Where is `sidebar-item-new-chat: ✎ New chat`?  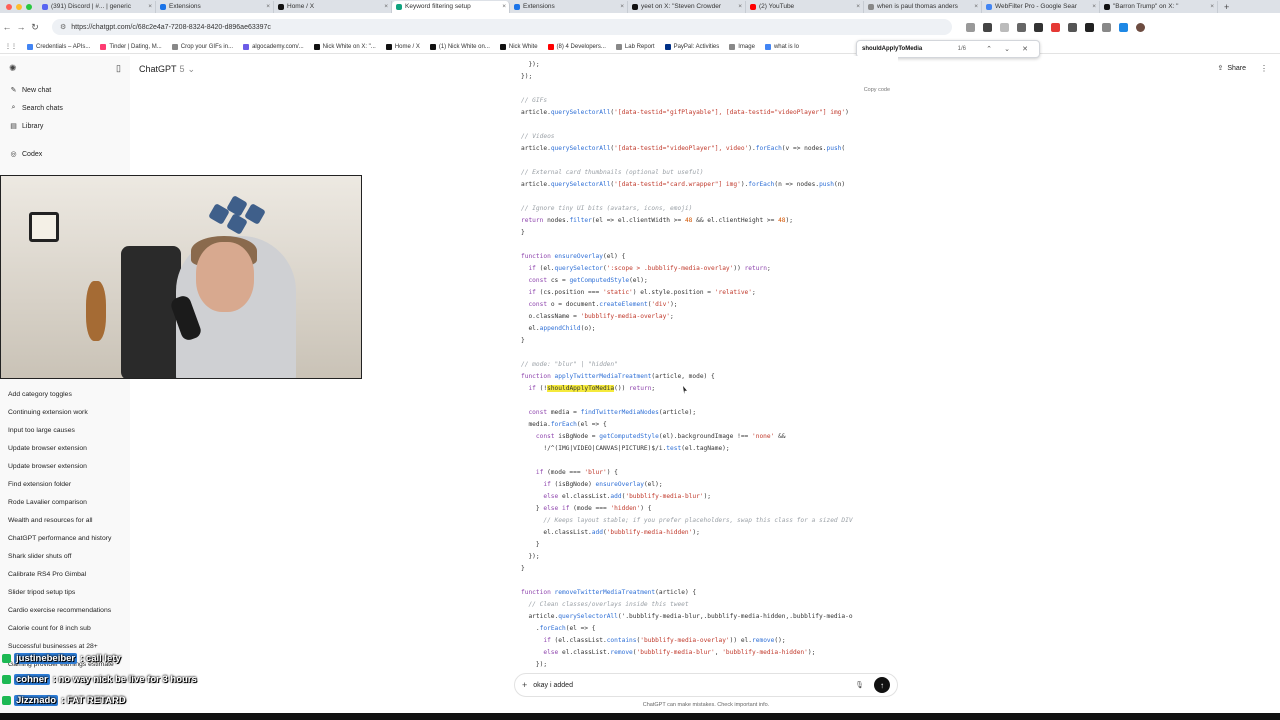 sidebar-item-new-chat: ✎ New chat is located at coordinates (65, 90).